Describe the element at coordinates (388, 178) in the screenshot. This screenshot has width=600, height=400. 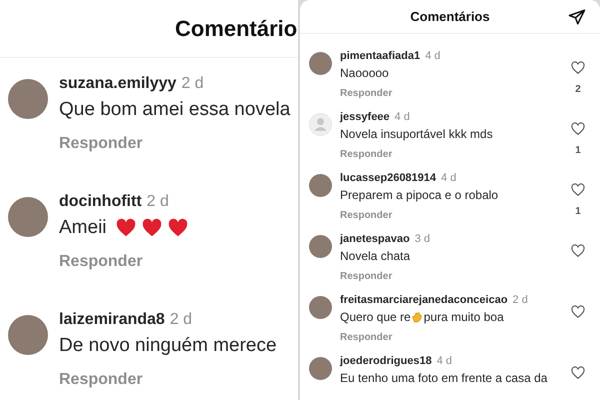
I see `username: lucassep26081914` at that location.